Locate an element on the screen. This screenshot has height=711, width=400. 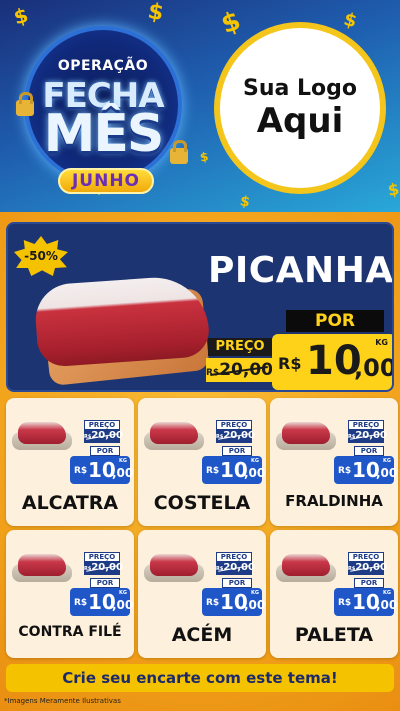
product-card: PREÇOR$20,00PORR$10,00KGACÉM is located at coordinates (202, 594).